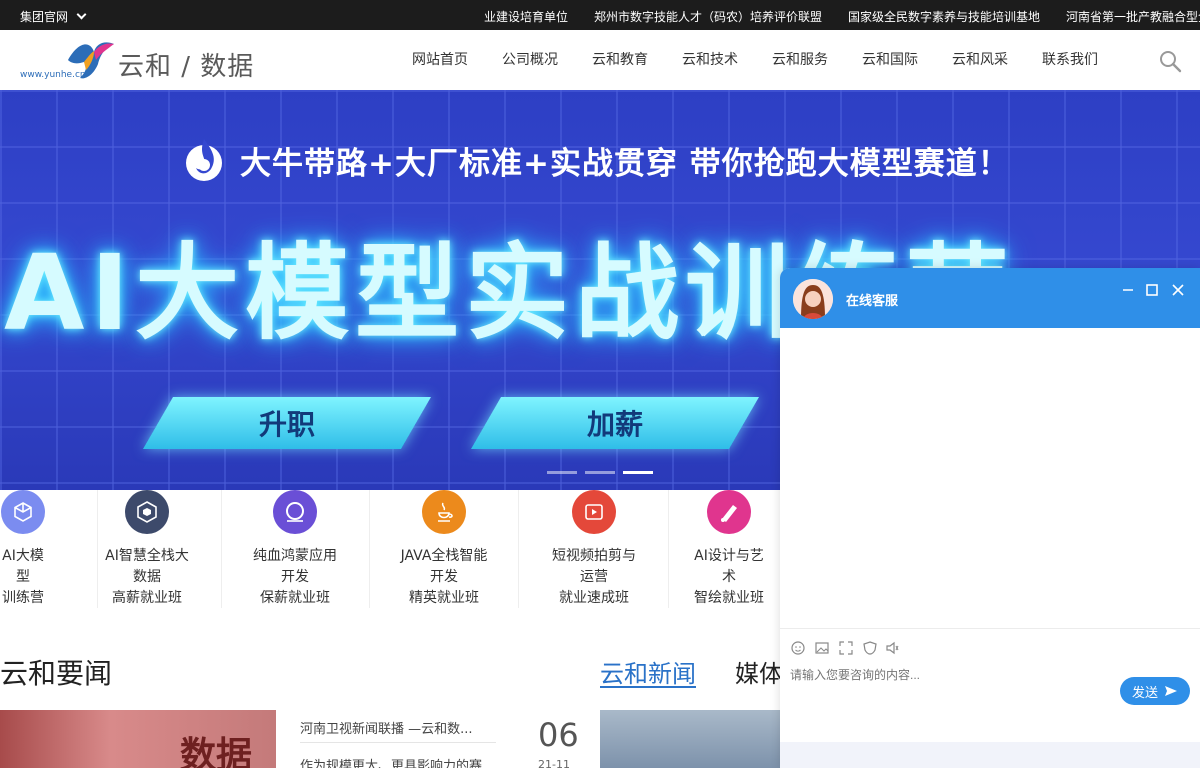 The height and width of the screenshot is (768, 1200). I want to click on course-title: 纯血鸿蒙应用 开发 保薪就业班, so click(295, 577).